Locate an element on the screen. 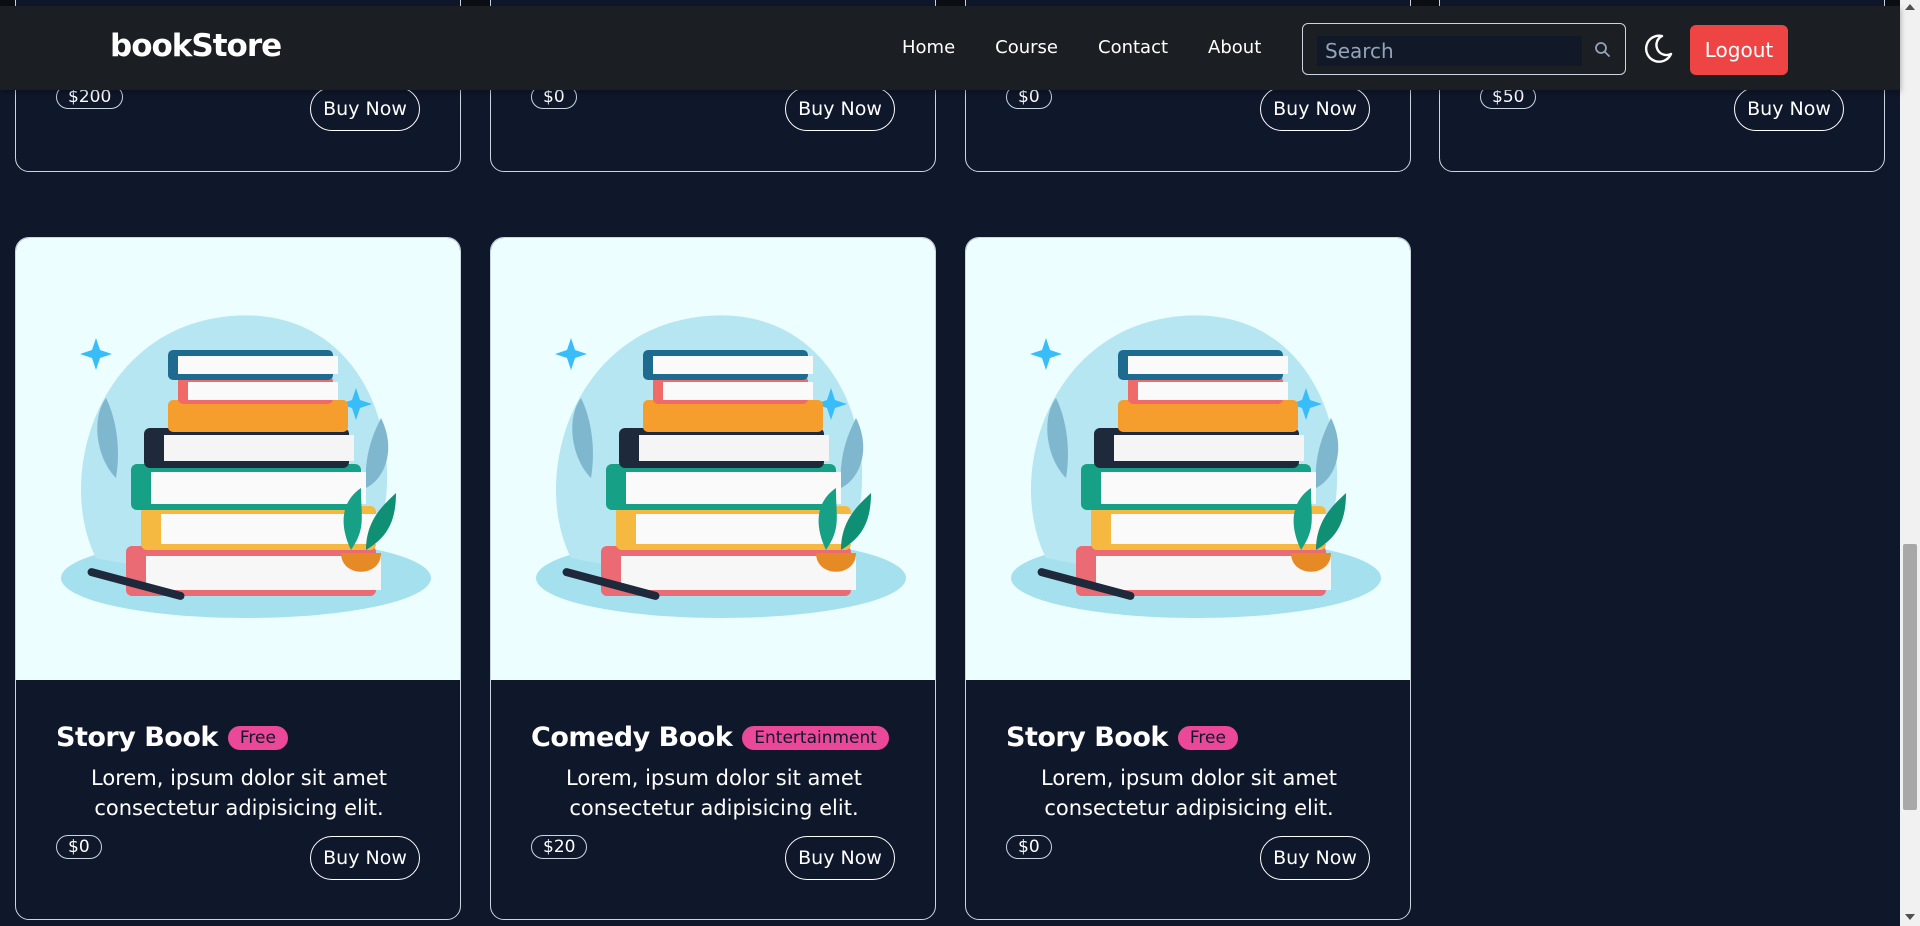  brand-logo: bookStore is located at coordinates (196, 46).